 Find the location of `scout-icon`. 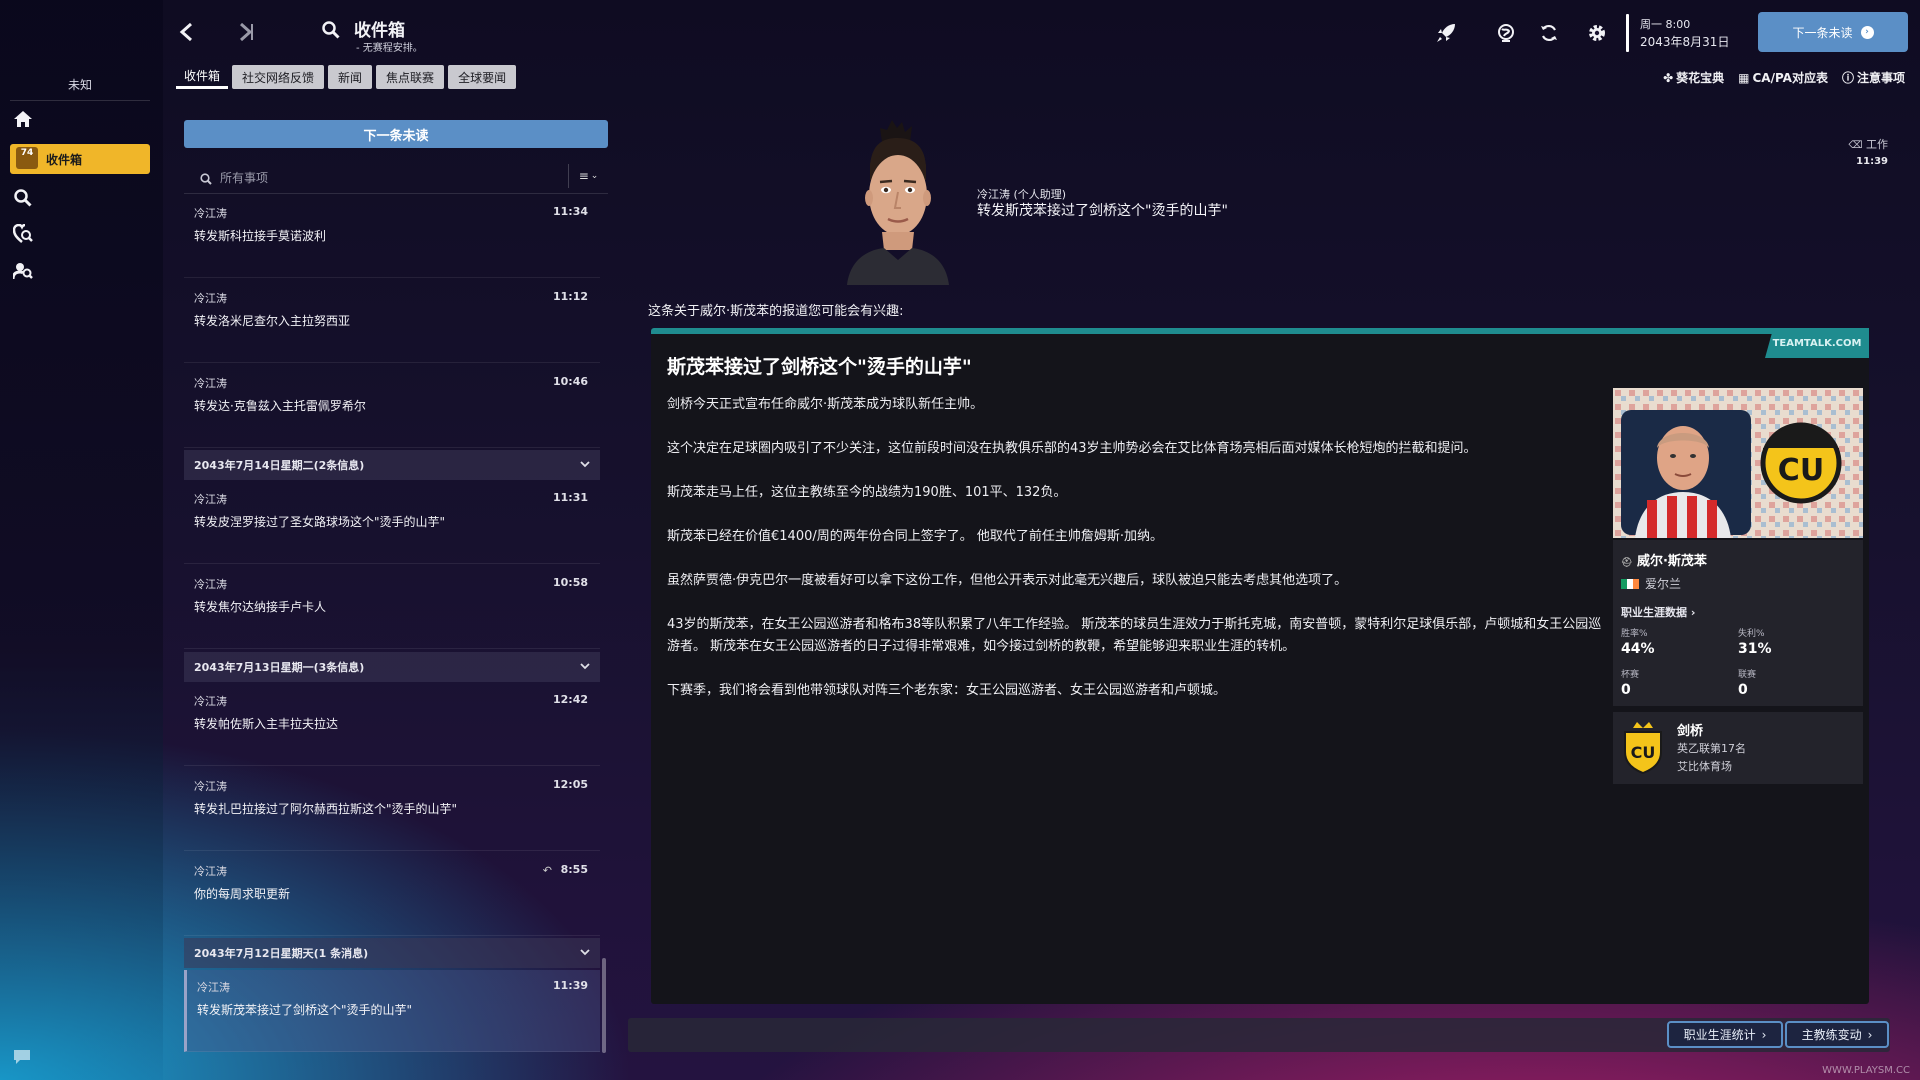

scout-icon is located at coordinates (23, 234).